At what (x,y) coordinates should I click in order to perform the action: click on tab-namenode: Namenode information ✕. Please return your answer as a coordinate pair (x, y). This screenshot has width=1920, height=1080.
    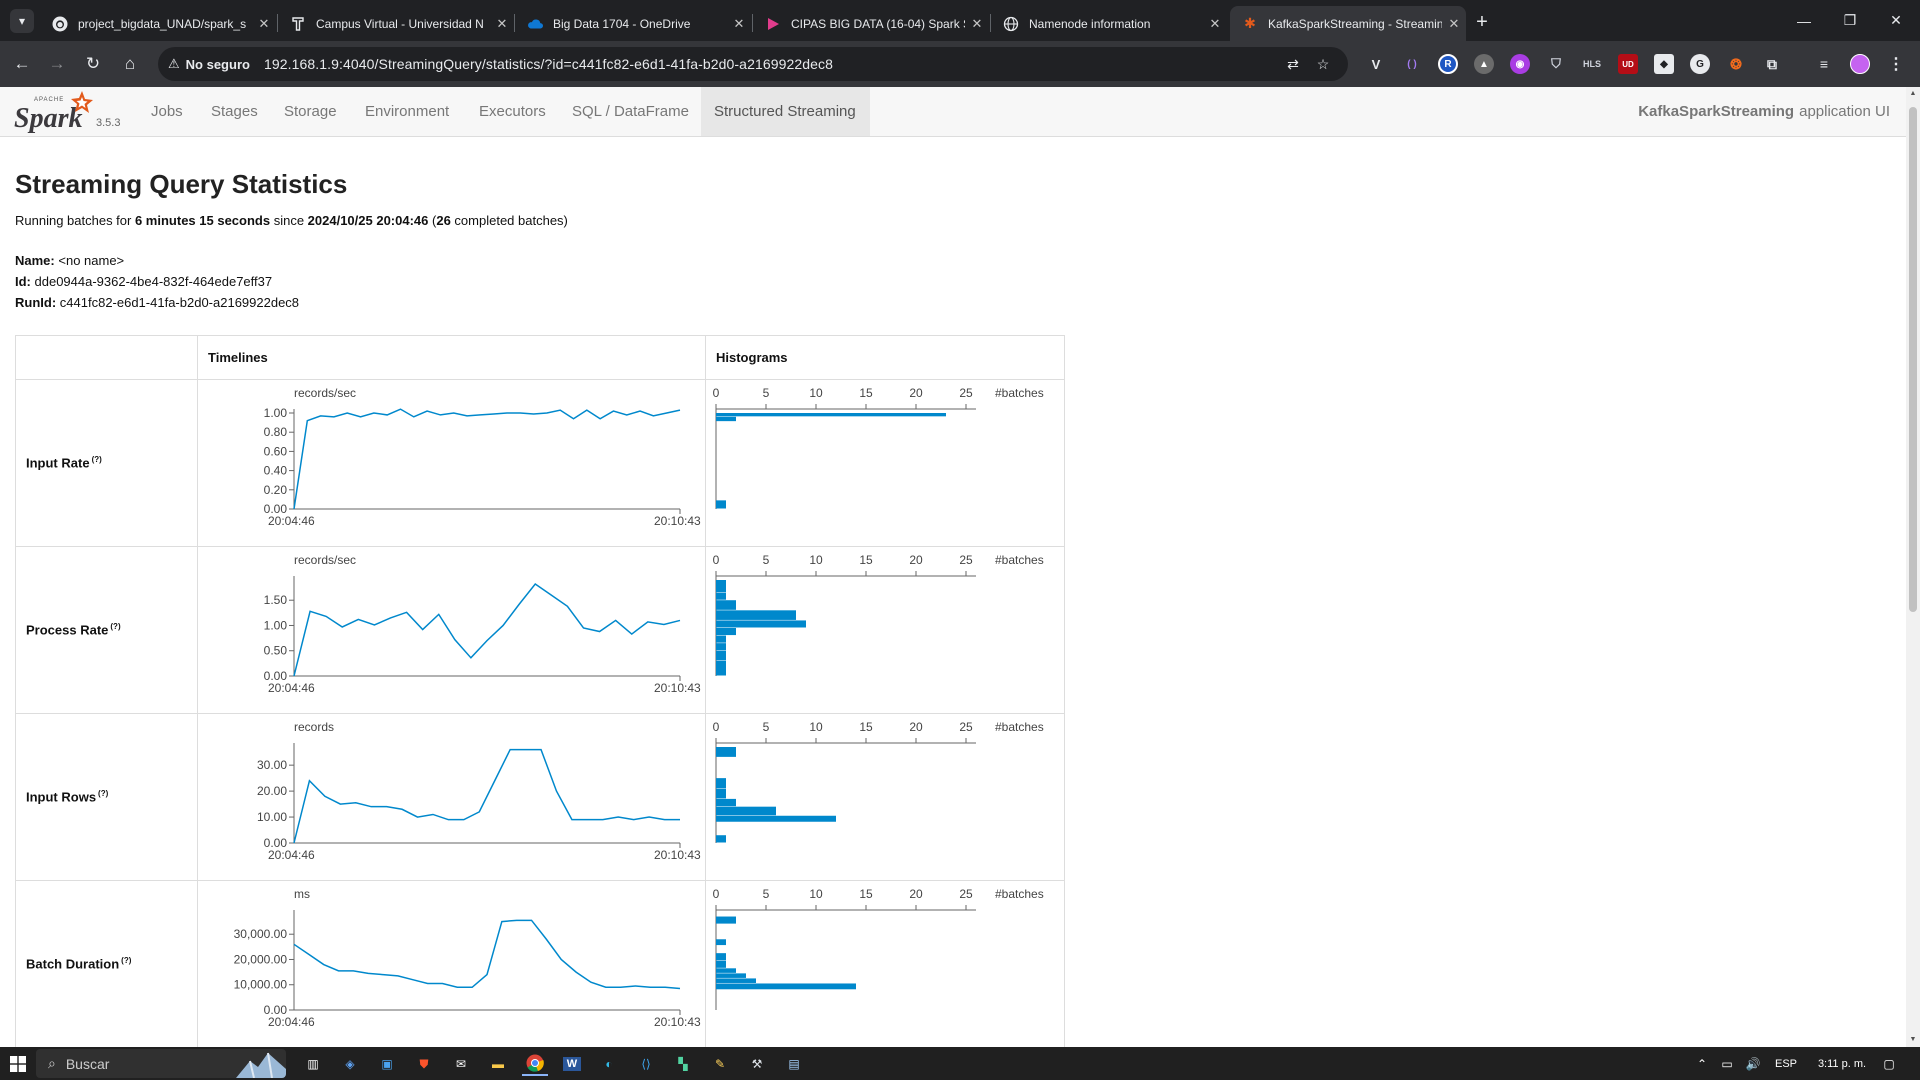
    Looking at the image, I should click on (1109, 23).